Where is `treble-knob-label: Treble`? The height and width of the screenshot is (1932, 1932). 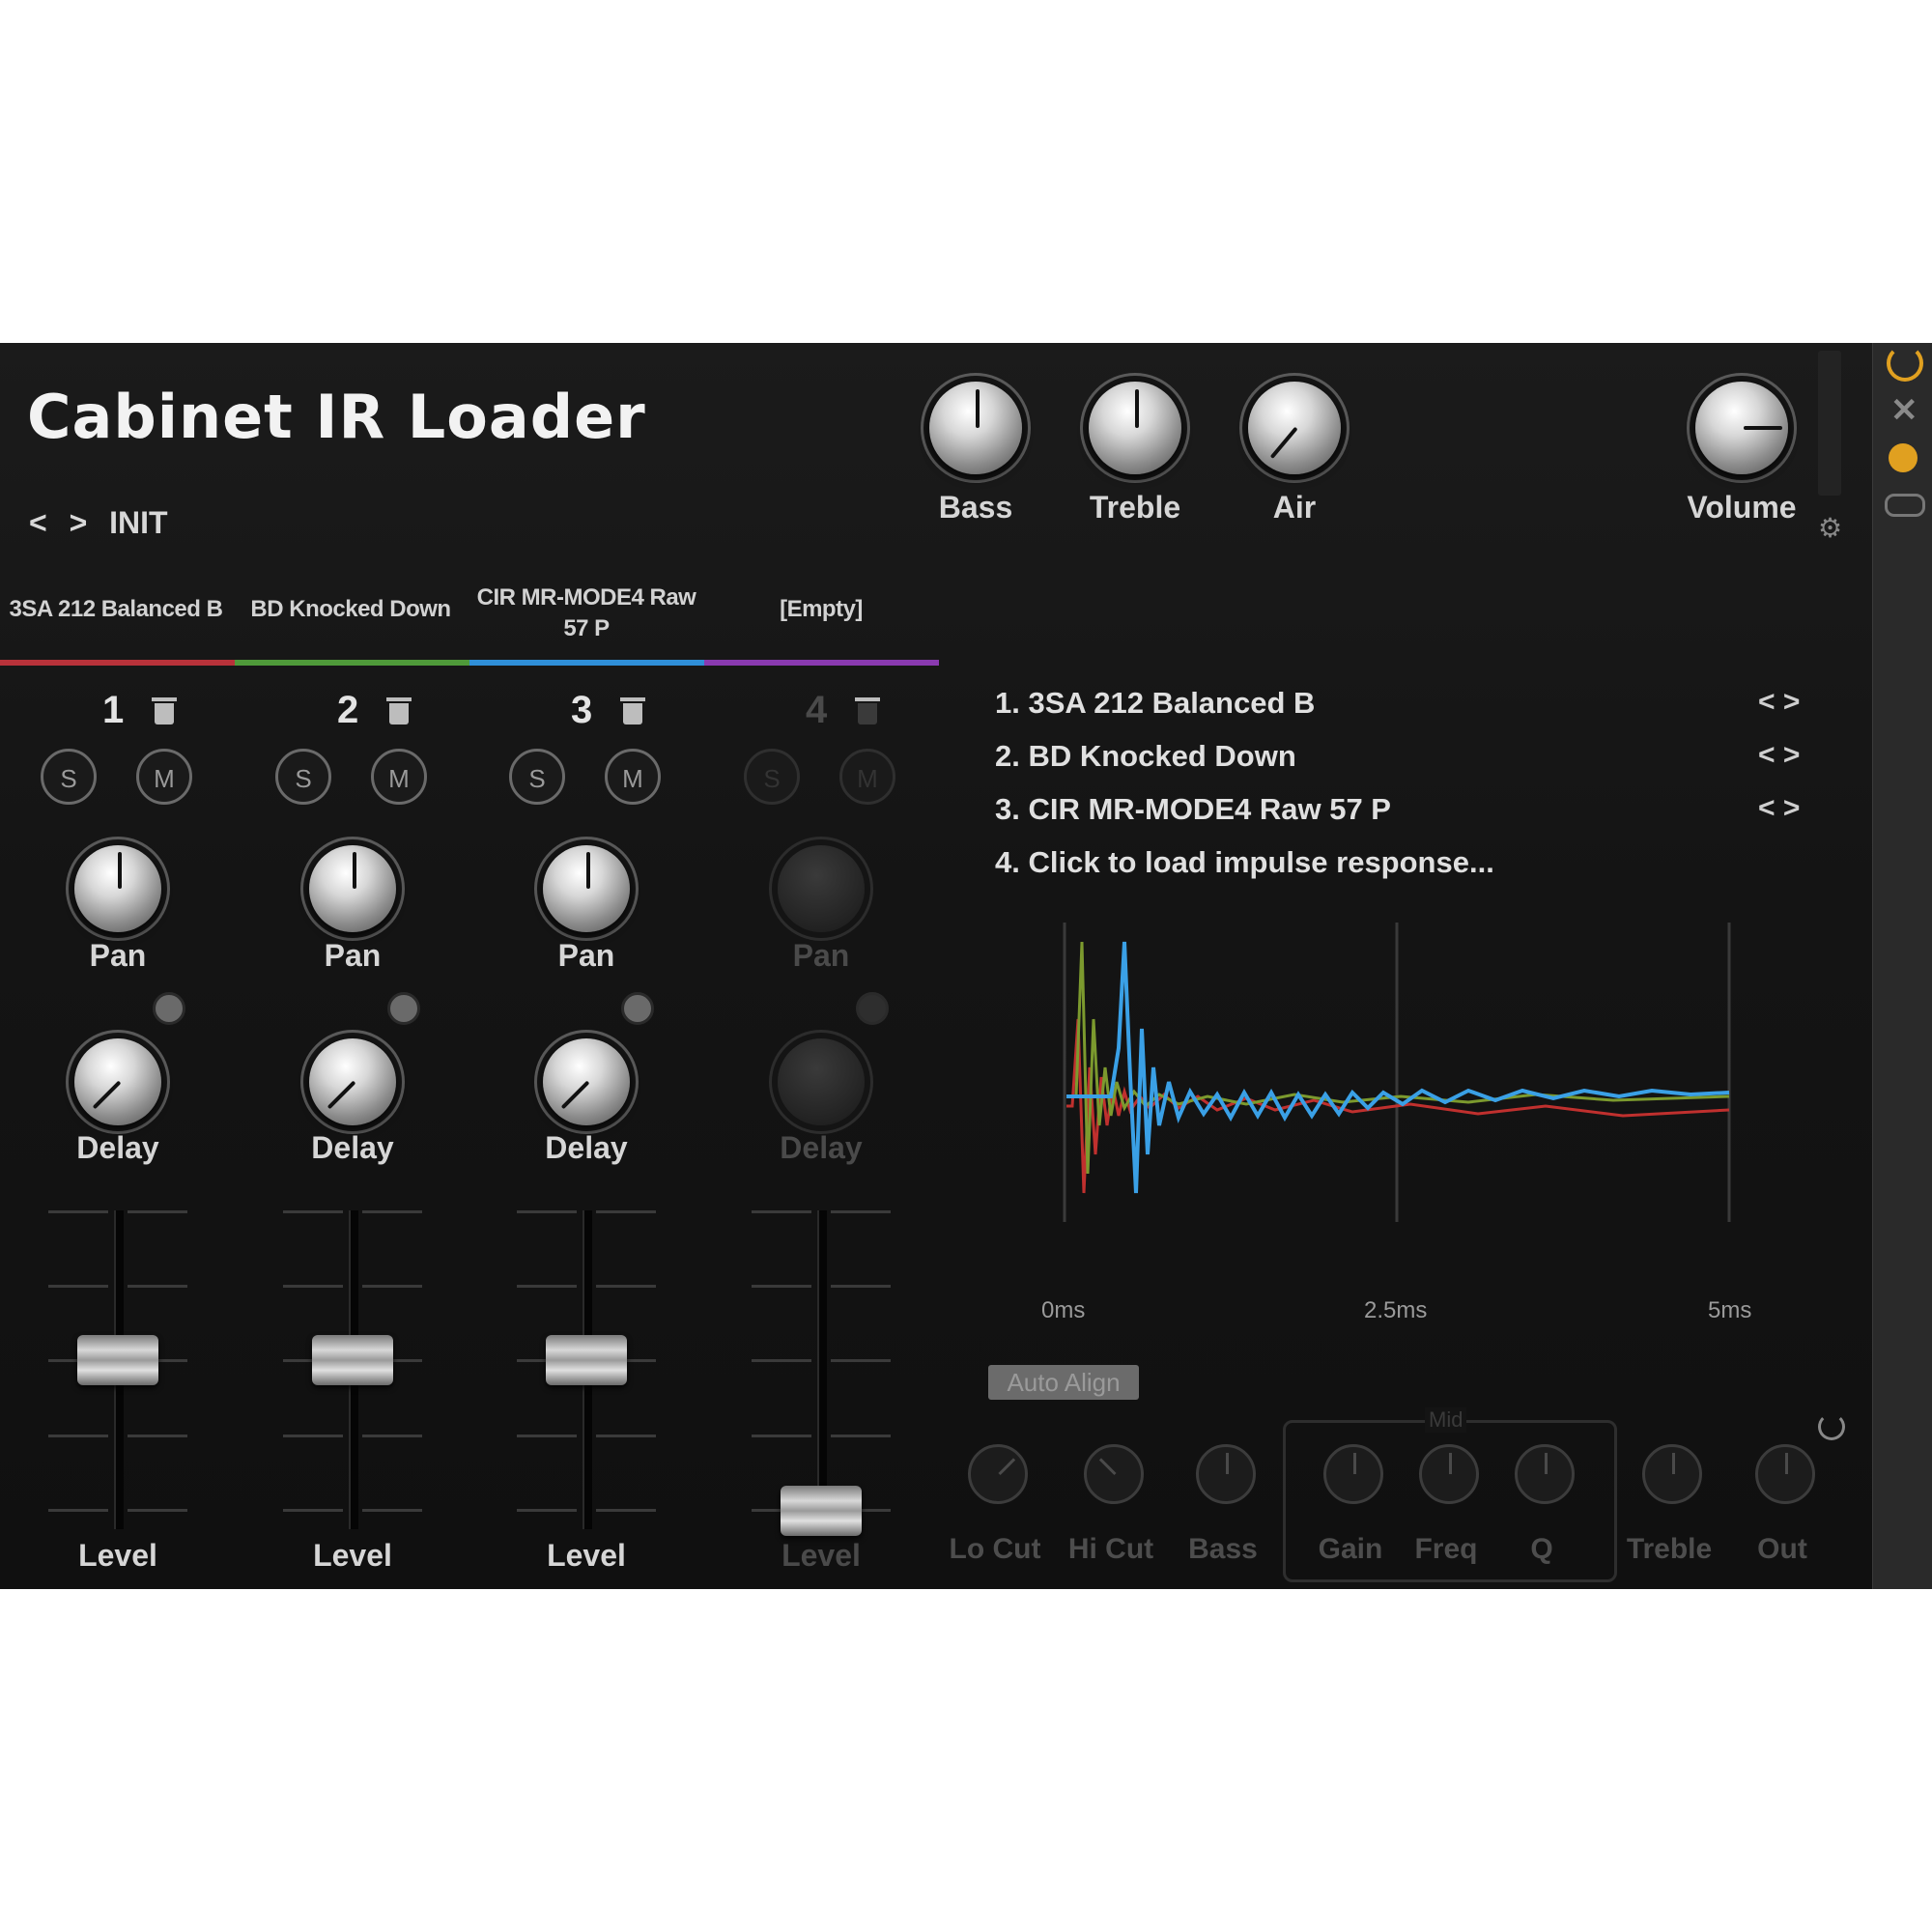 treble-knob-label: Treble is located at coordinates (1135, 507).